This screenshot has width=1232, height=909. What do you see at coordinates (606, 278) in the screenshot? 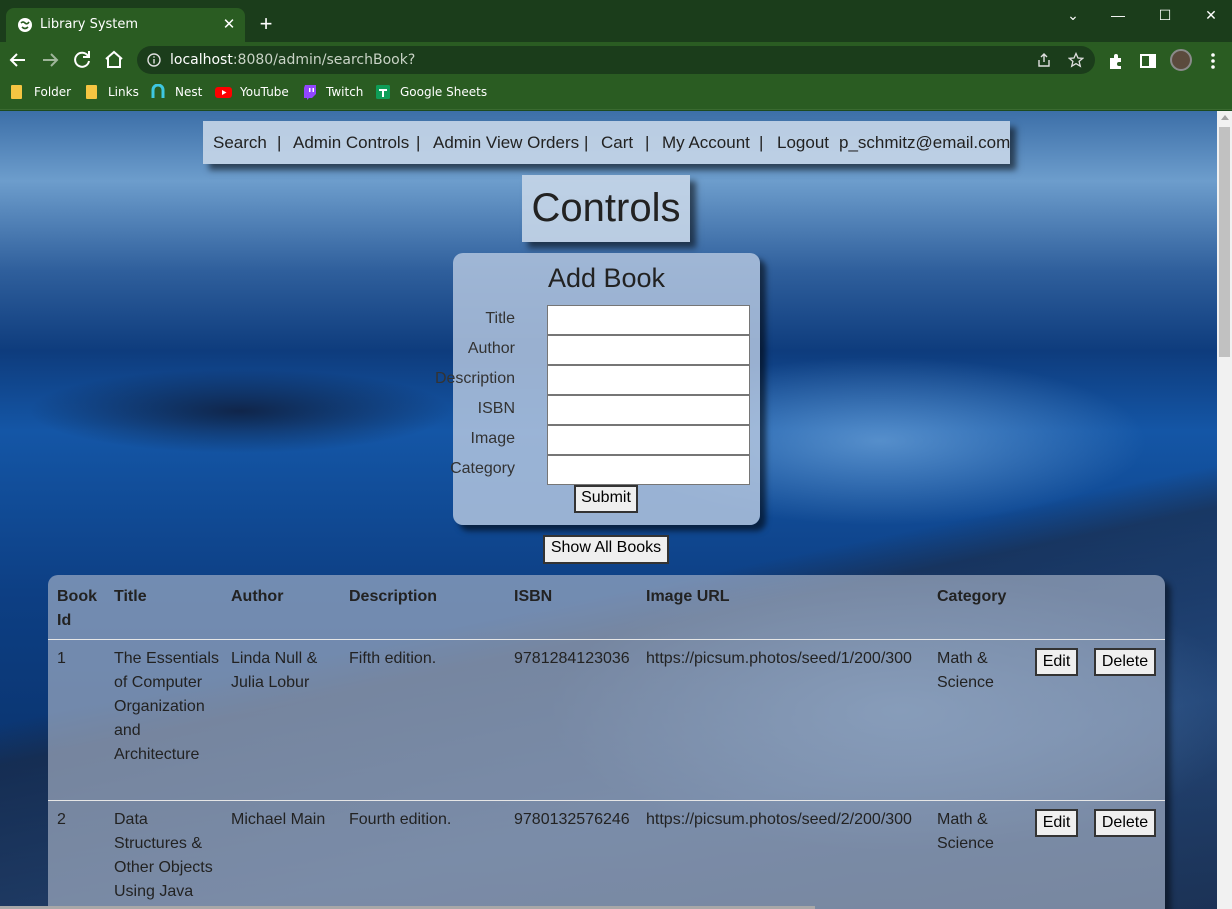
I see `add-book-title: Add Book` at bounding box center [606, 278].